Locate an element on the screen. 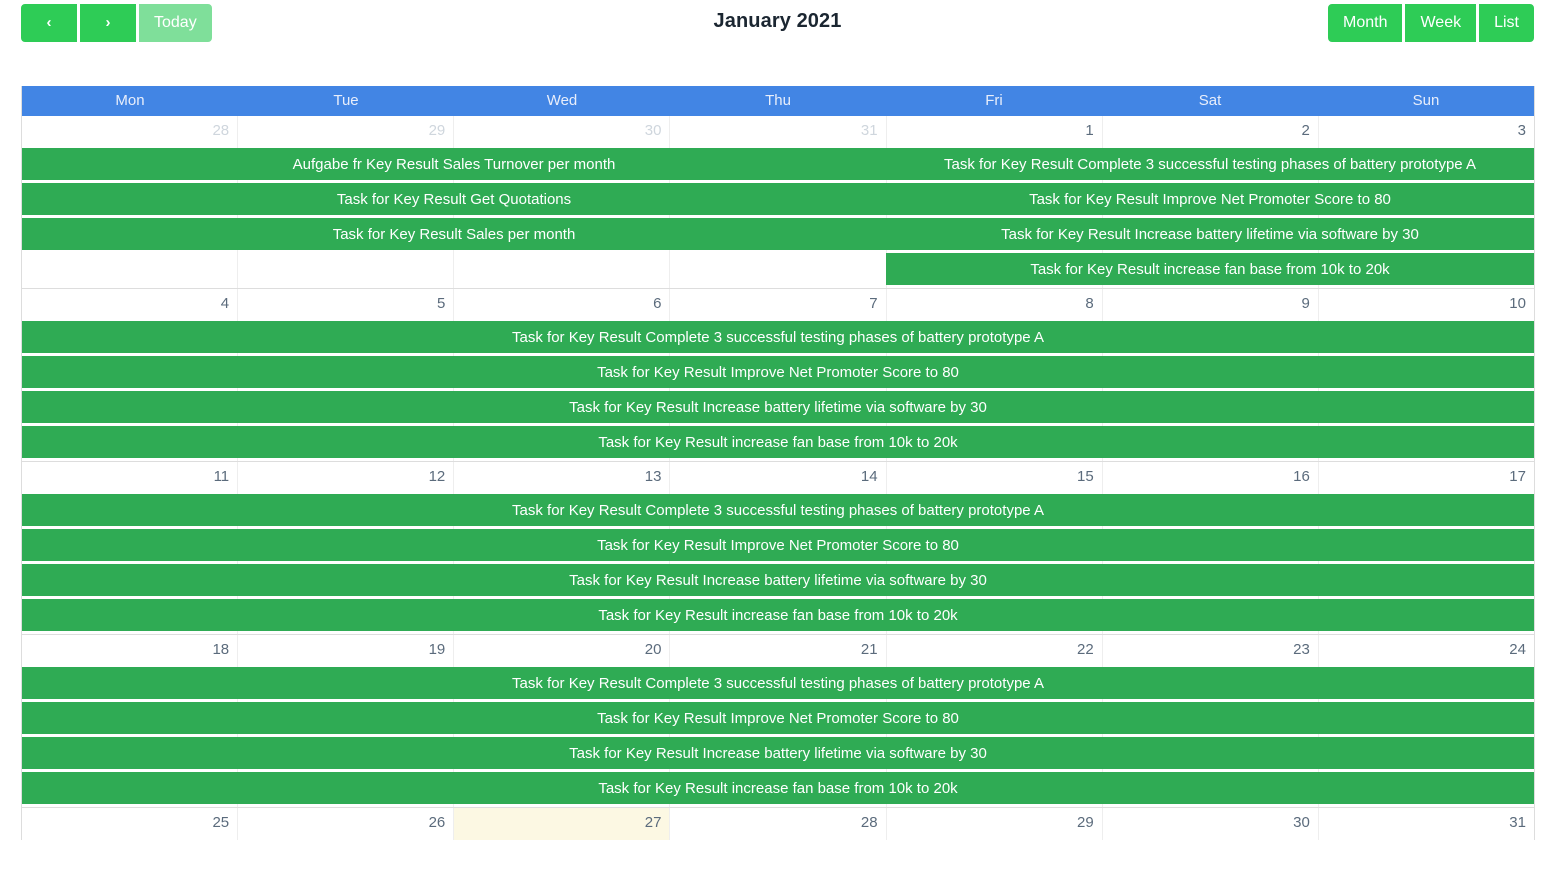 The height and width of the screenshot is (869, 1555). weekday-header-sat: Sat is located at coordinates (1210, 100).